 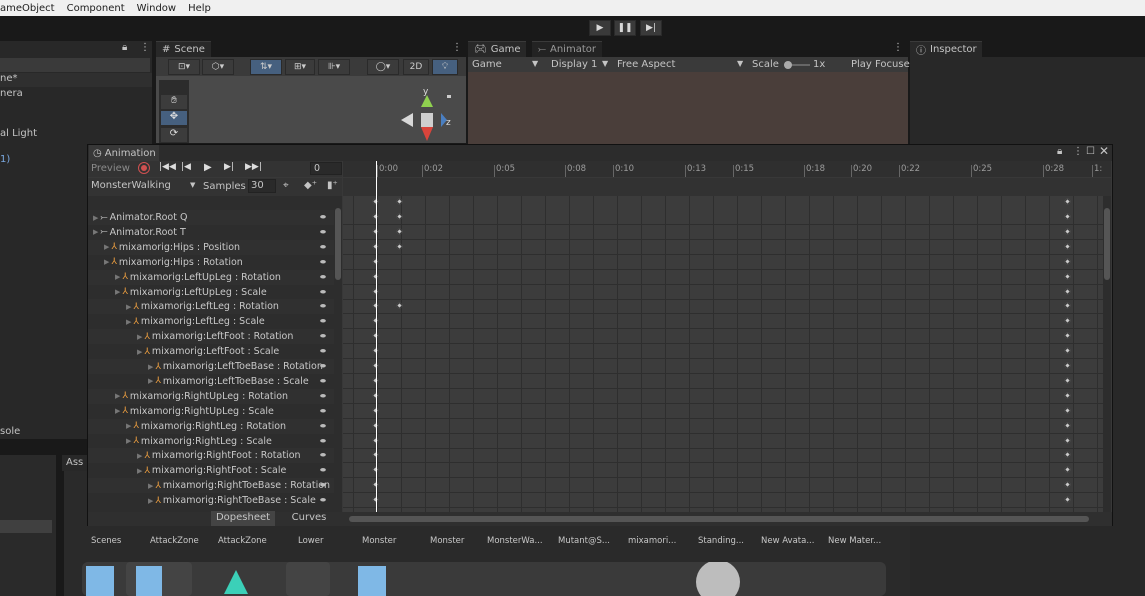 What do you see at coordinates (788, 65) in the screenshot?
I see `scale-slider-handle` at bounding box center [788, 65].